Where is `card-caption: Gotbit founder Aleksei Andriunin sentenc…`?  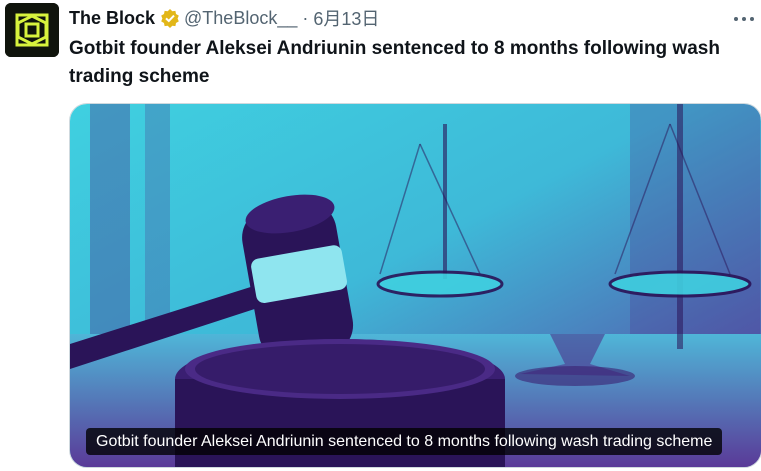 card-caption: Gotbit founder Aleksei Andriunin sentenc… is located at coordinates (404, 441).